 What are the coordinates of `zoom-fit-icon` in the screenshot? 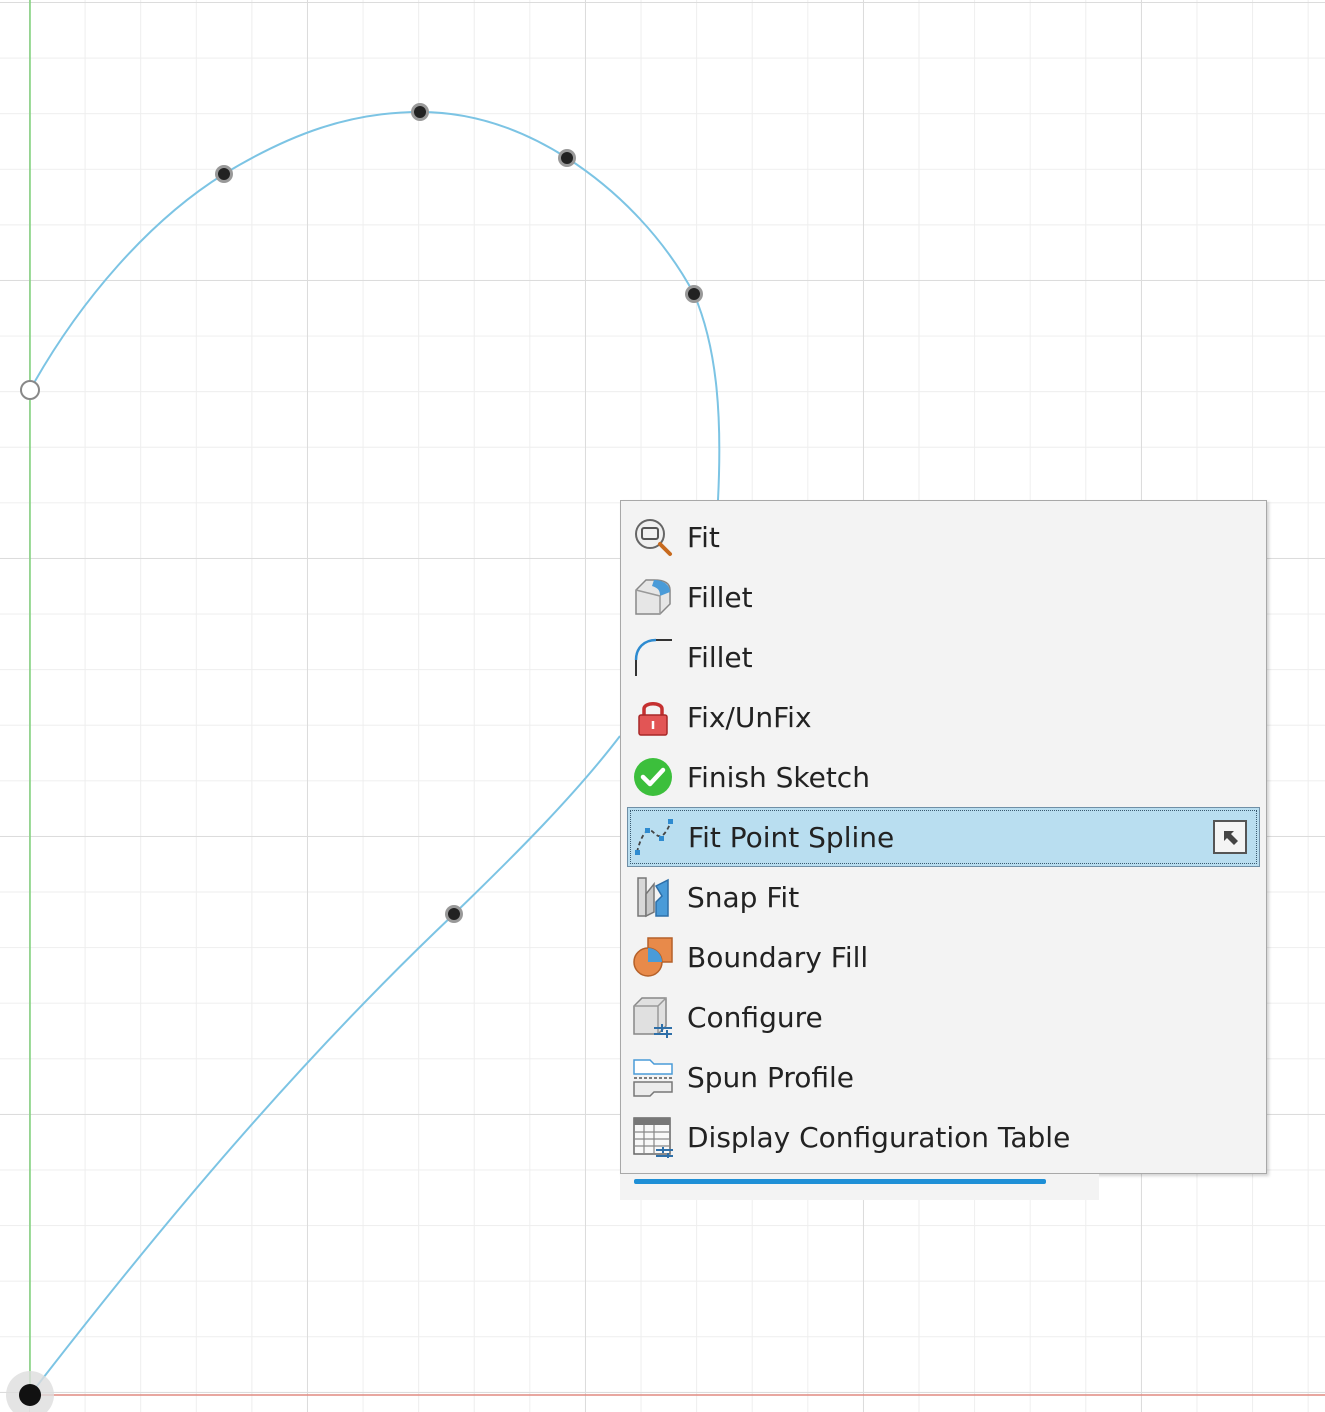 It's located at (653, 537).